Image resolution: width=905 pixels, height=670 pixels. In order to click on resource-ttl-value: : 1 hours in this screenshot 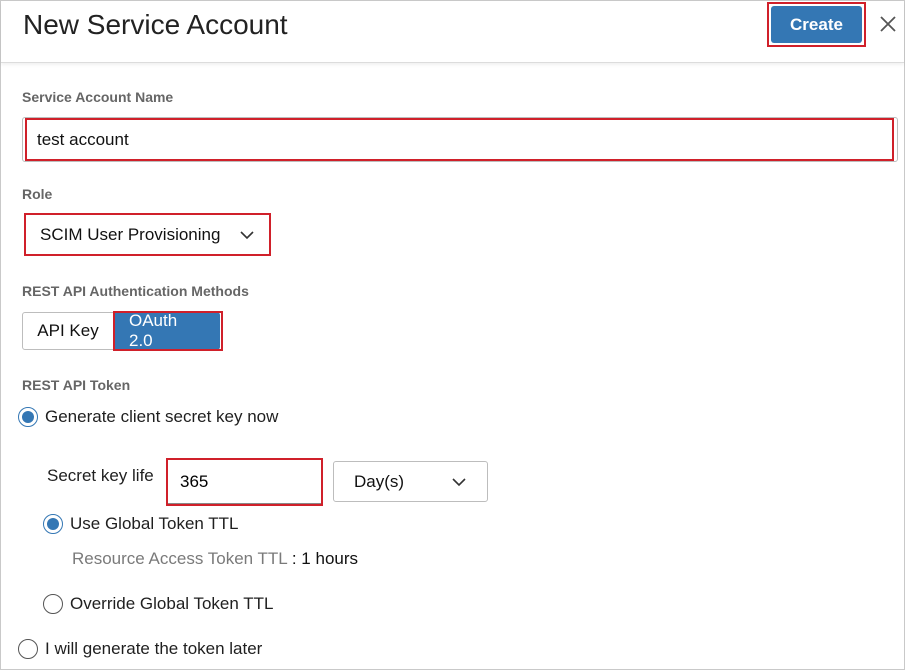, I will do `click(325, 558)`.